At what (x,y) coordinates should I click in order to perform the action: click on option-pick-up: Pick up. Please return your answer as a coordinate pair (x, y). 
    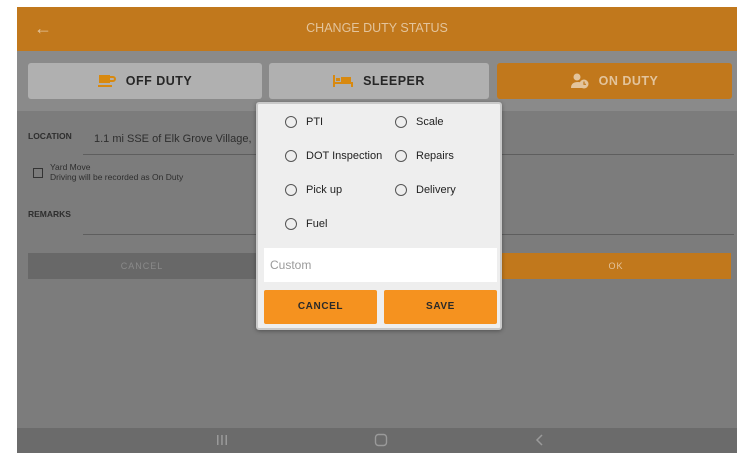
    Looking at the image, I should click on (313, 190).